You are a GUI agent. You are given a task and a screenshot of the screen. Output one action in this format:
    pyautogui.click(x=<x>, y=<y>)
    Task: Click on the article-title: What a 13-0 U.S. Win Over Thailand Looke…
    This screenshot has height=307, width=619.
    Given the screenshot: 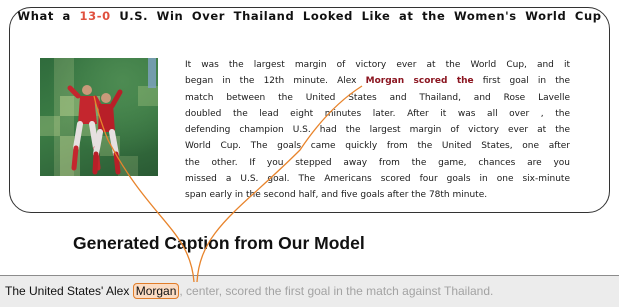 What is the action you would take?
    pyautogui.click(x=309, y=16)
    